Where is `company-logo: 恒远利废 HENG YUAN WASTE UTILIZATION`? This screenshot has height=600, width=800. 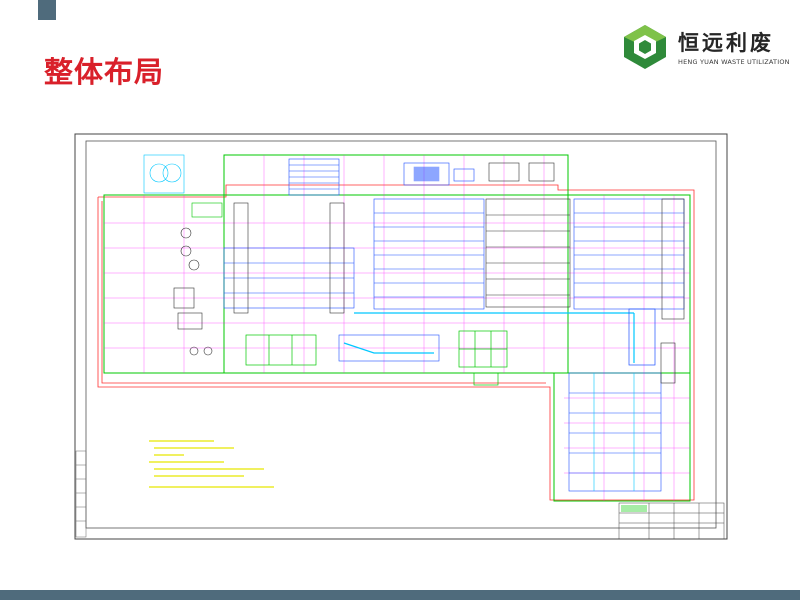
company-logo: 恒远利废 HENG YUAN WASTE UTILIZATION is located at coordinates (706, 50).